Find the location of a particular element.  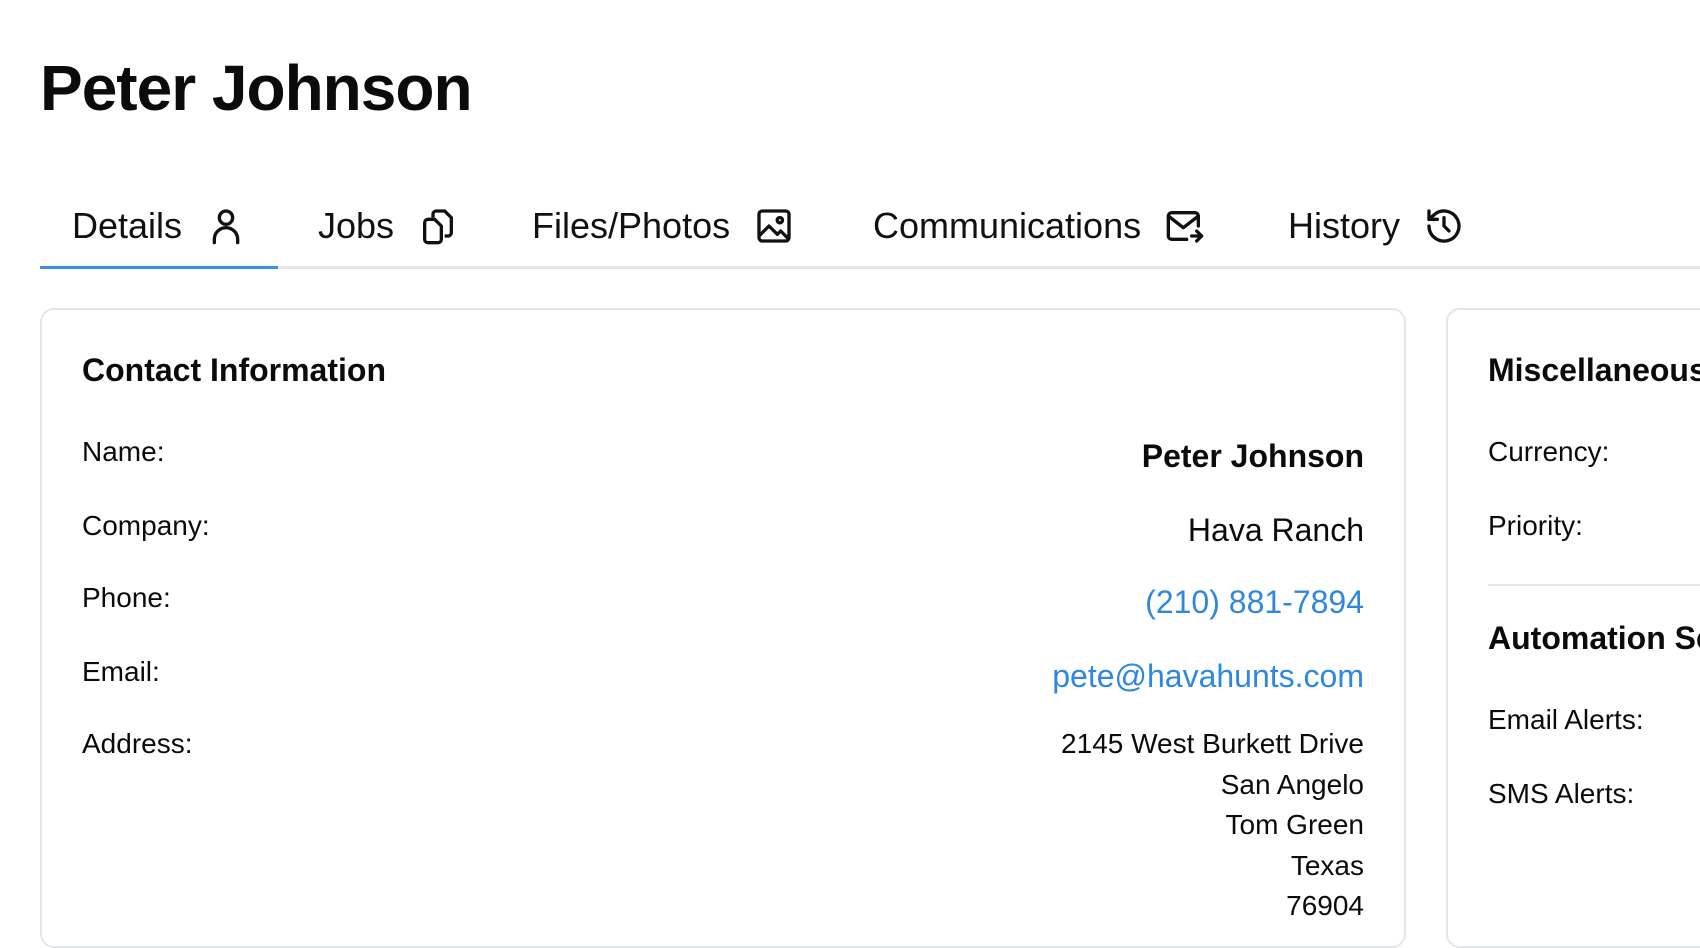

copy-icon is located at coordinates (438, 226).